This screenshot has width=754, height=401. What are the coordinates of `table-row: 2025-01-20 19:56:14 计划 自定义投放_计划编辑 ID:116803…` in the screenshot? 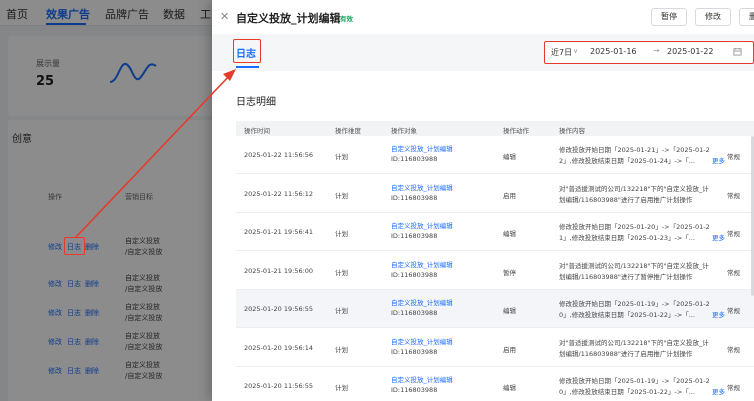 It's located at (495, 348).